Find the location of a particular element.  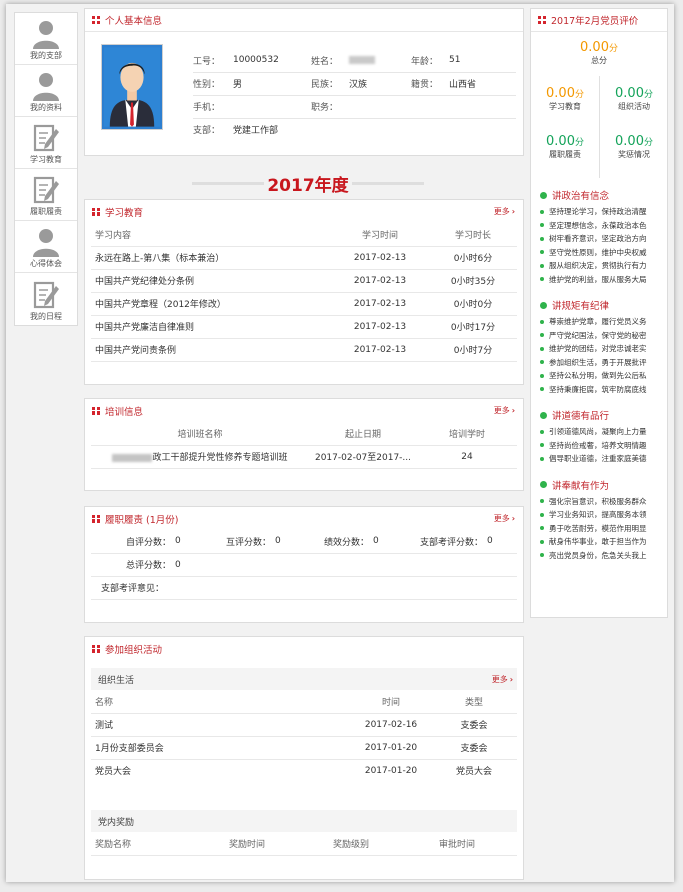

list-item-text: 引领道德风尚，凝聚向上力量 is located at coordinates (598, 432).